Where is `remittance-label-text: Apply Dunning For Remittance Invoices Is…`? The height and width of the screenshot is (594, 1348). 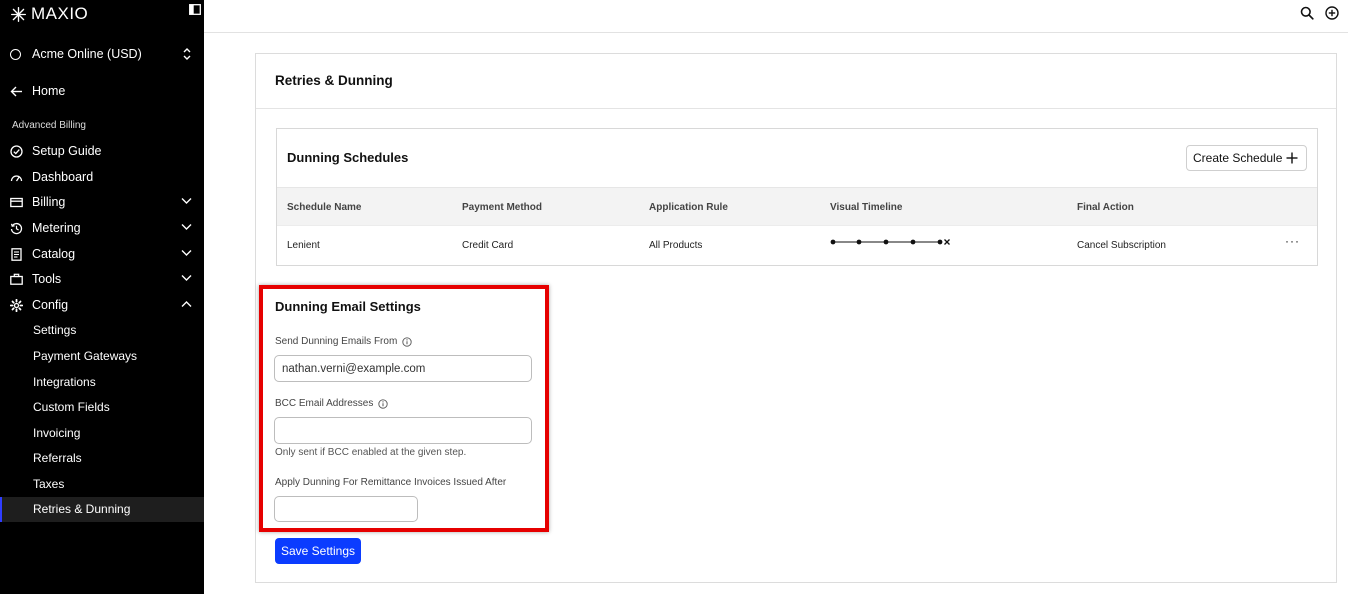
remittance-label-text: Apply Dunning For Remittance Invoices Is… is located at coordinates (391, 482).